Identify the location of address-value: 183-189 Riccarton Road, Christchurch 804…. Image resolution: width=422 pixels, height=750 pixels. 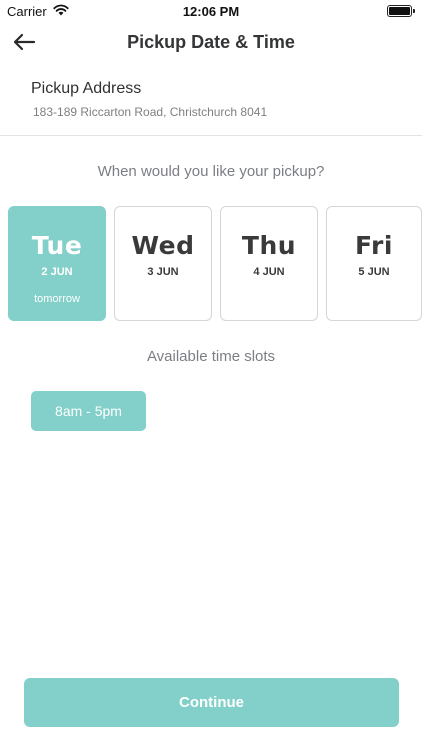
(150, 112).